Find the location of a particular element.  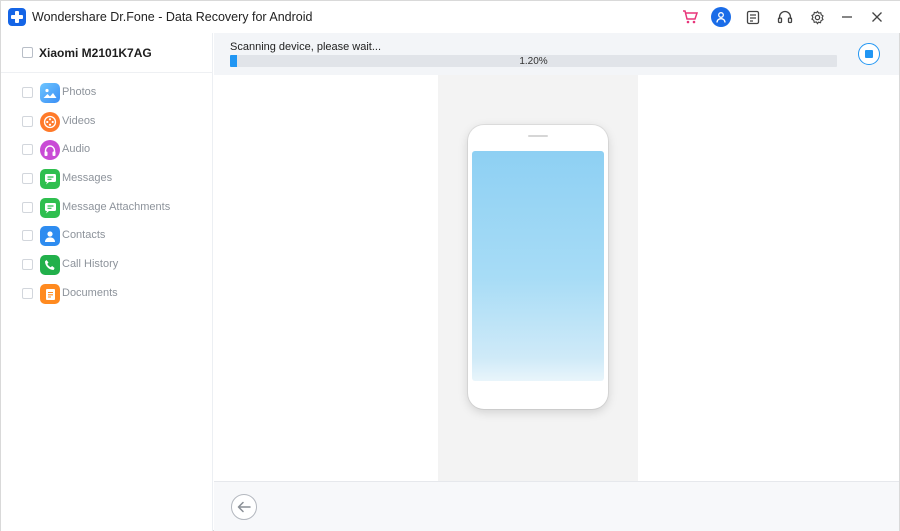

category-label: Call History is located at coordinates (90, 264).